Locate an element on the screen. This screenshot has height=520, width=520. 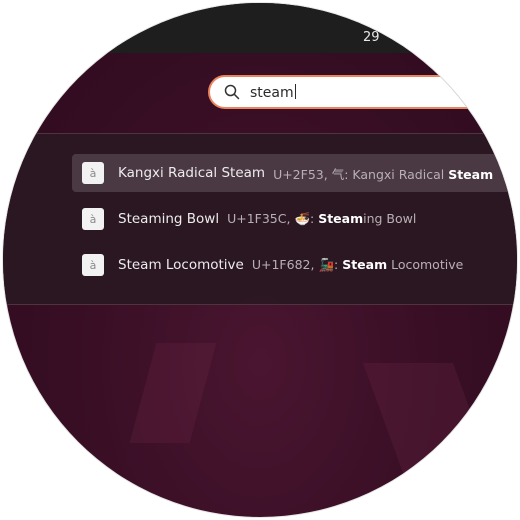
result-code: U+2F53 is located at coordinates (298, 174).